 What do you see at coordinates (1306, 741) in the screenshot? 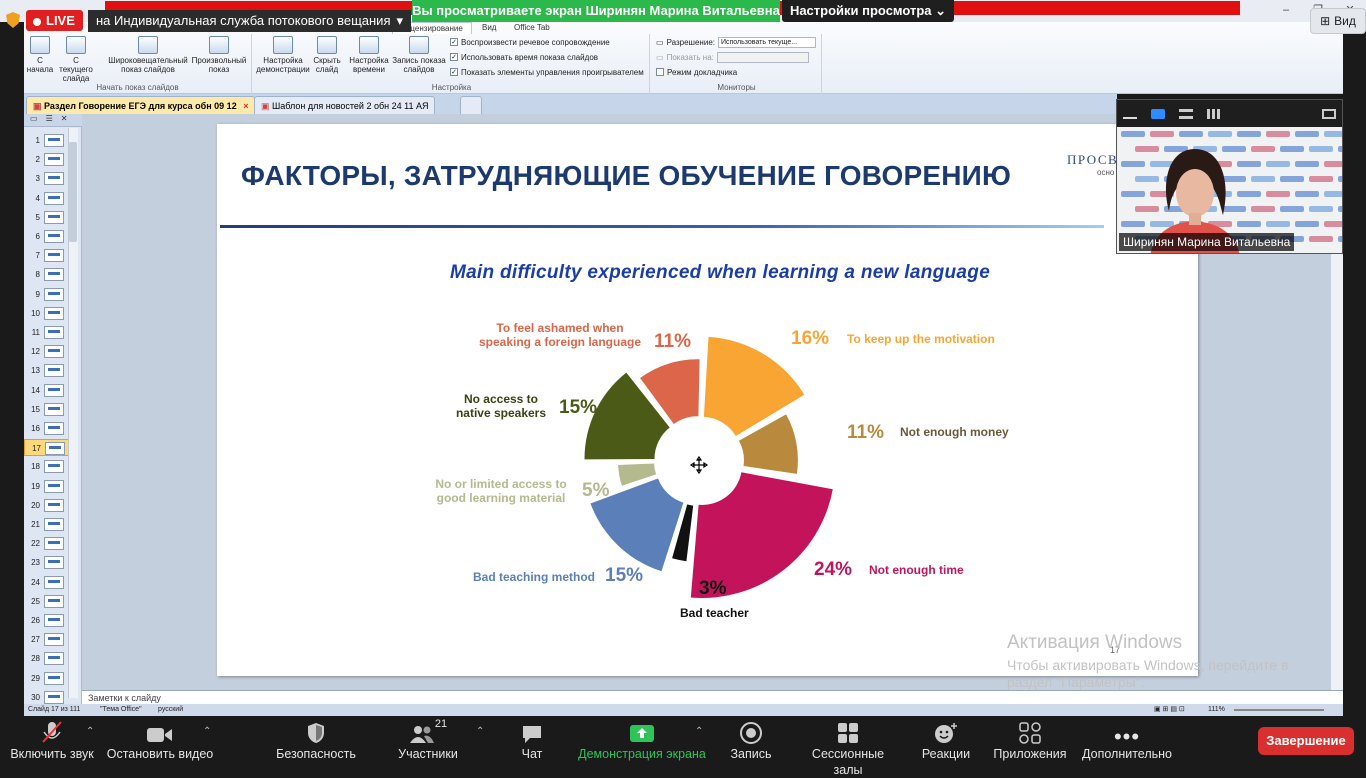
I see `end-meeting-button: Завершение` at bounding box center [1306, 741].